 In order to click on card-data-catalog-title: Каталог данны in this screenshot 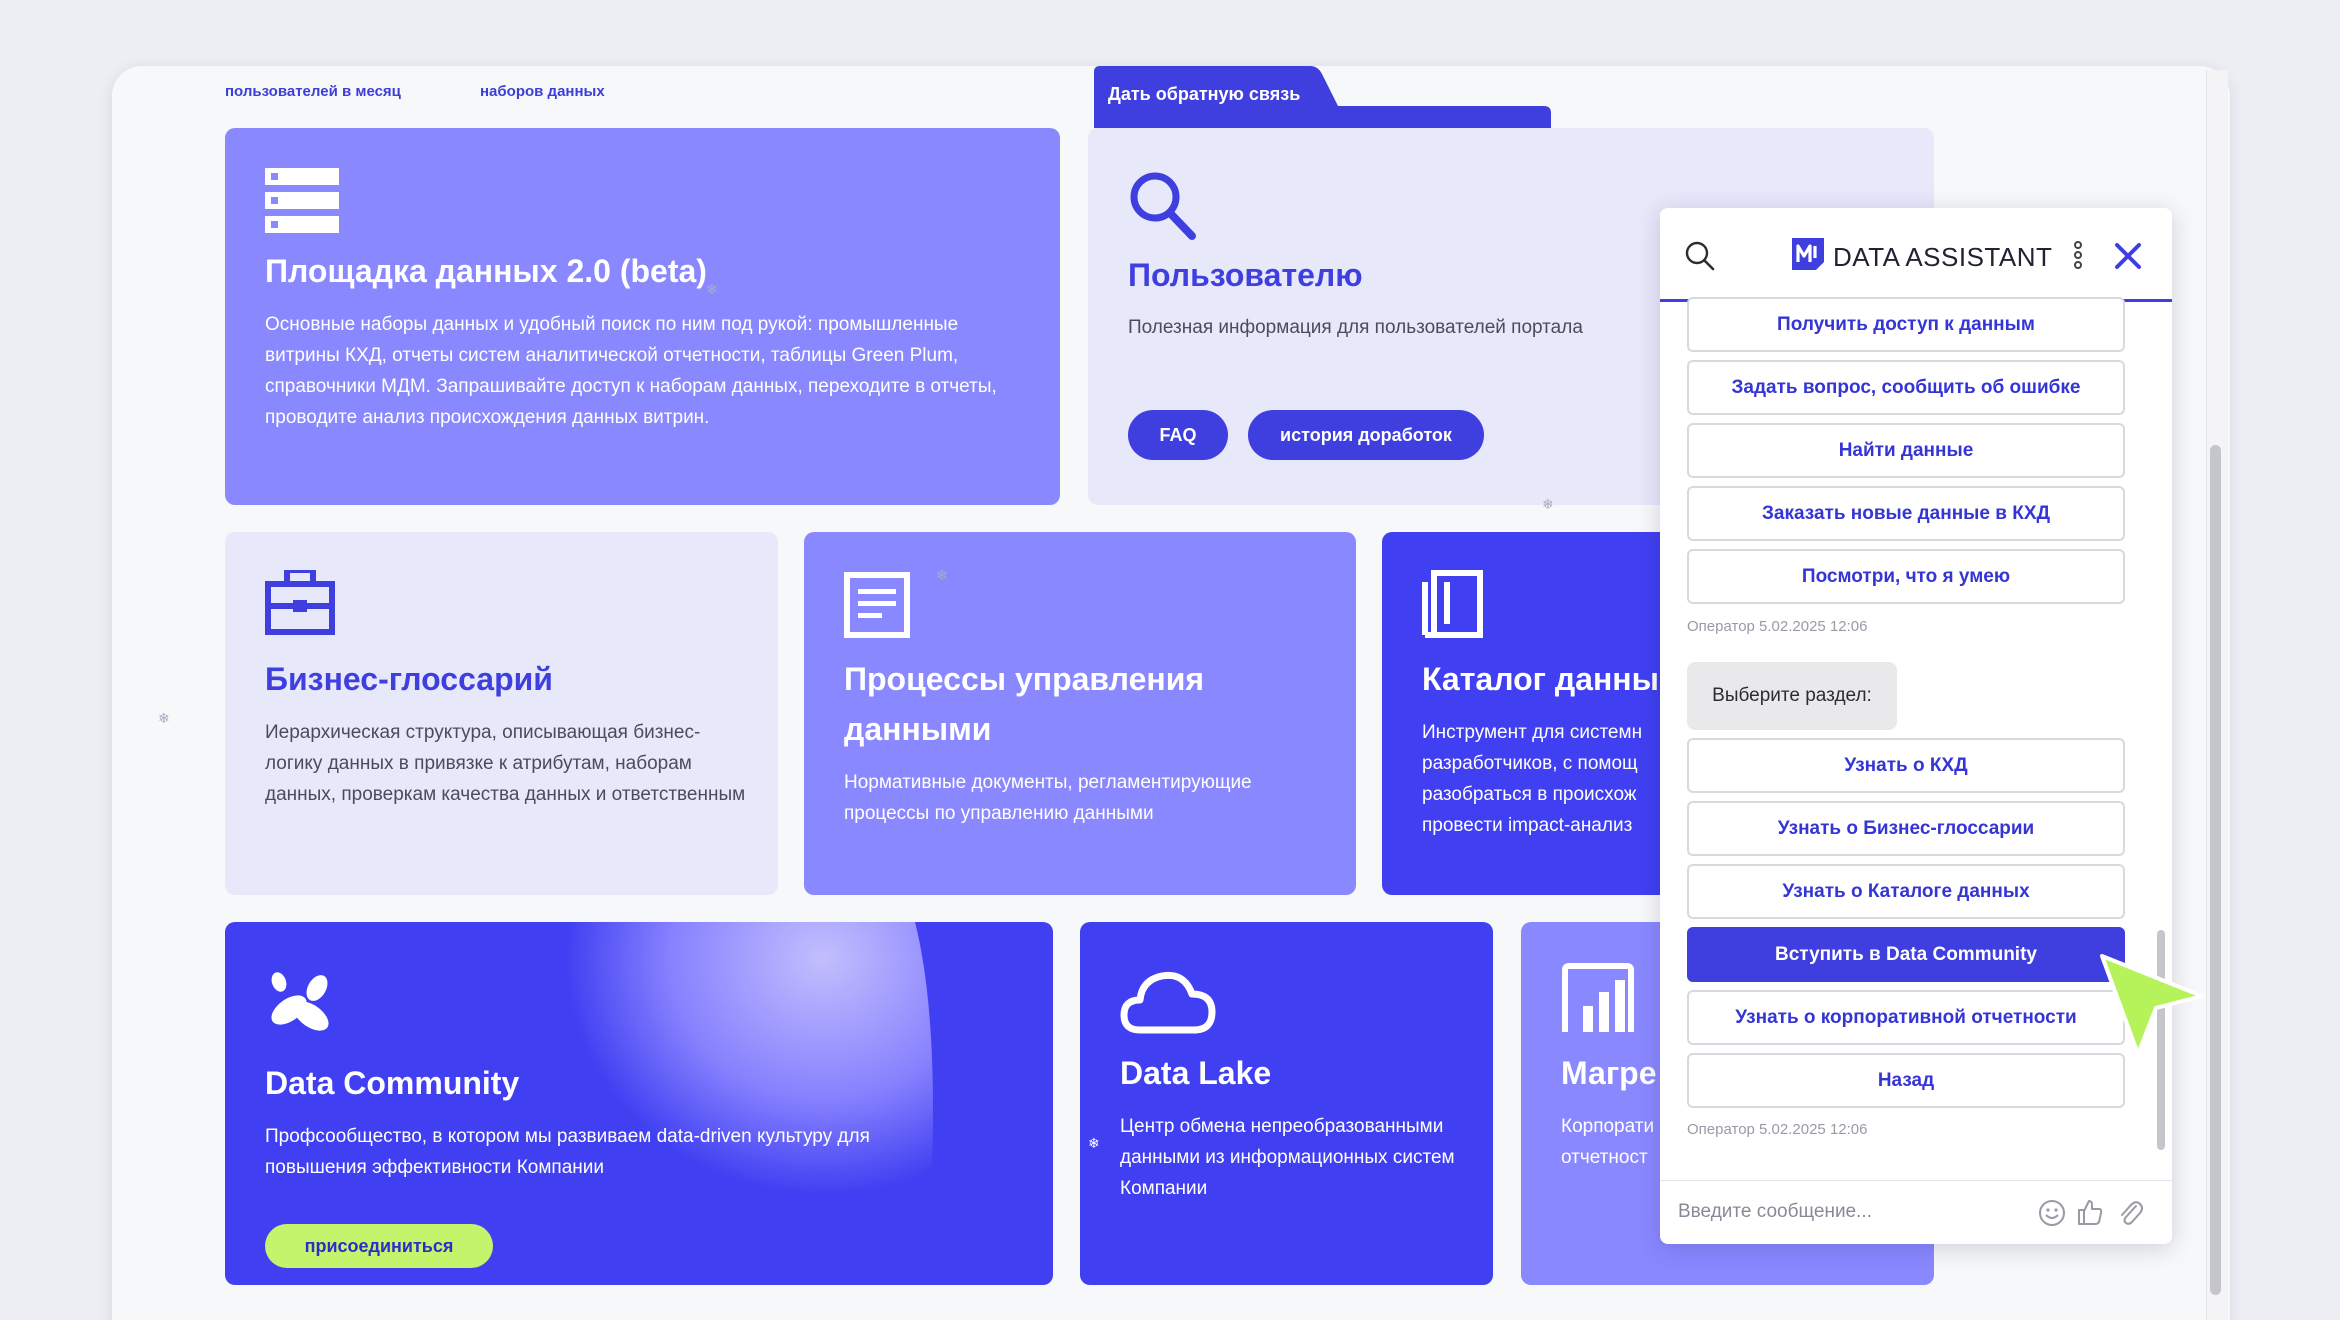, I will do `click(1540, 679)`.